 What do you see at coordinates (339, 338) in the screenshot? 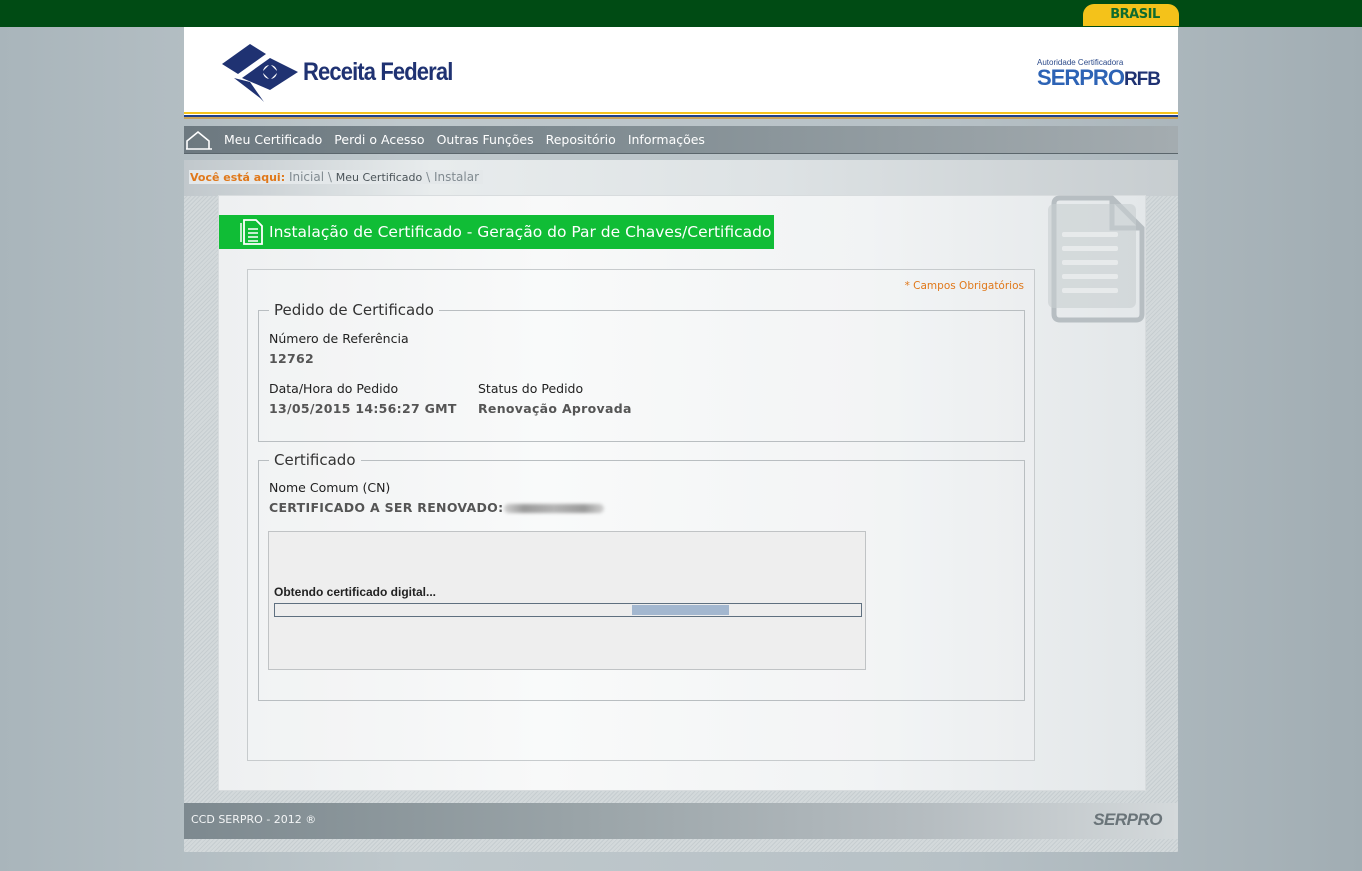
I see `ref-label: Número de Referência` at bounding box center [339, 338].